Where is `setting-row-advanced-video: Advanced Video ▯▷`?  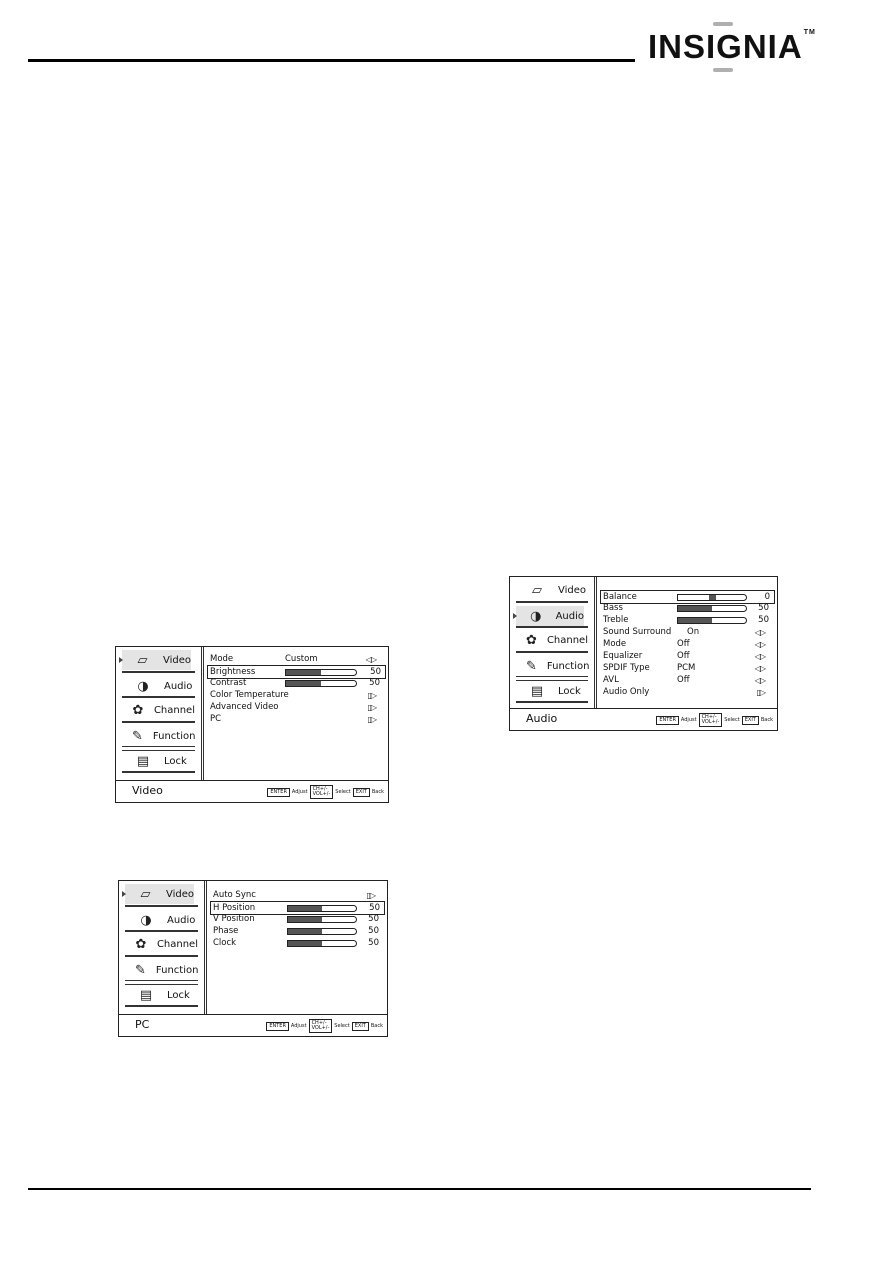
setting-row-advanced-video: Advanced Video ▯▷ is located at coordinates (296, 707).